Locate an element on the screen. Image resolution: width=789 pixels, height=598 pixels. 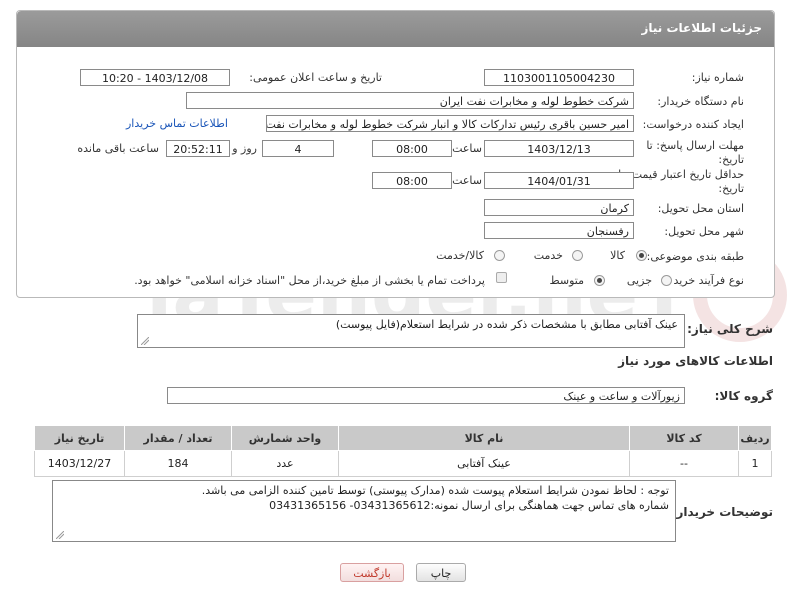
panel-title: جزئیات اطلاعات نیاز is located at coordinates (701, 28).